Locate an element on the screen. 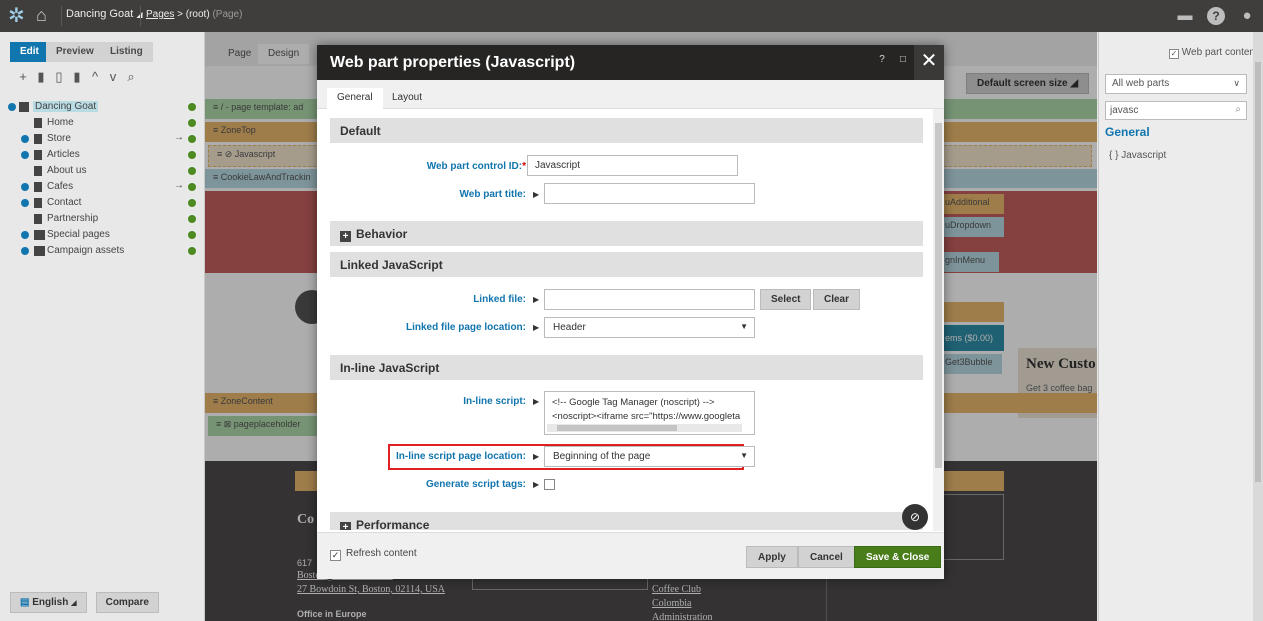  chat-icon: ▬ is located at coordinates (1185, 16).